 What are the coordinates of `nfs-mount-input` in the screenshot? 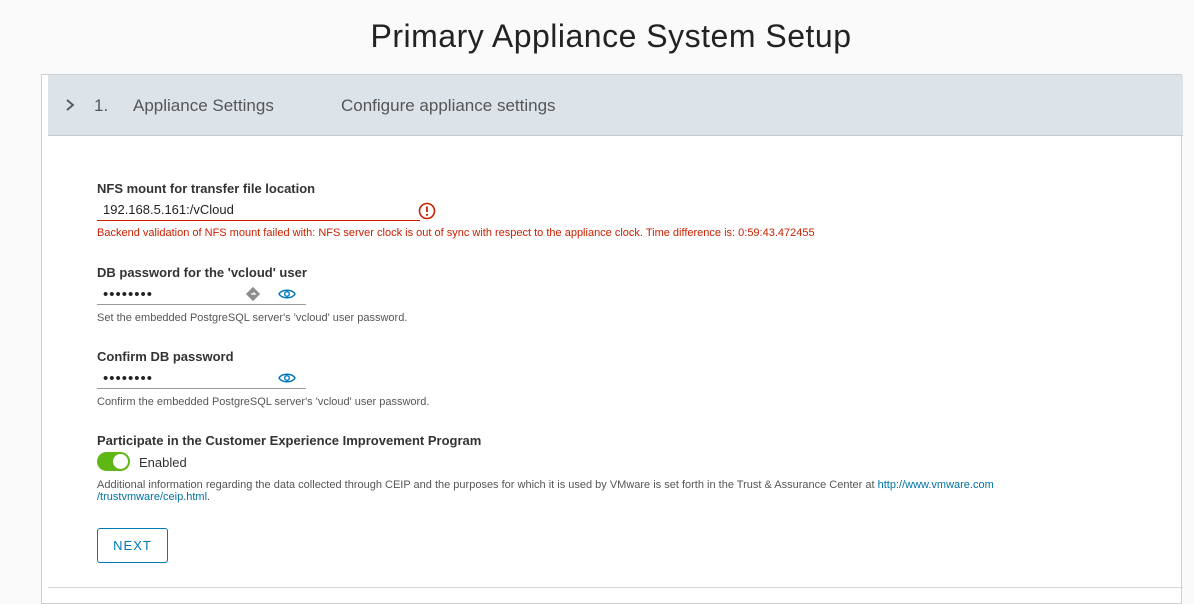 It's located at (258, 210).